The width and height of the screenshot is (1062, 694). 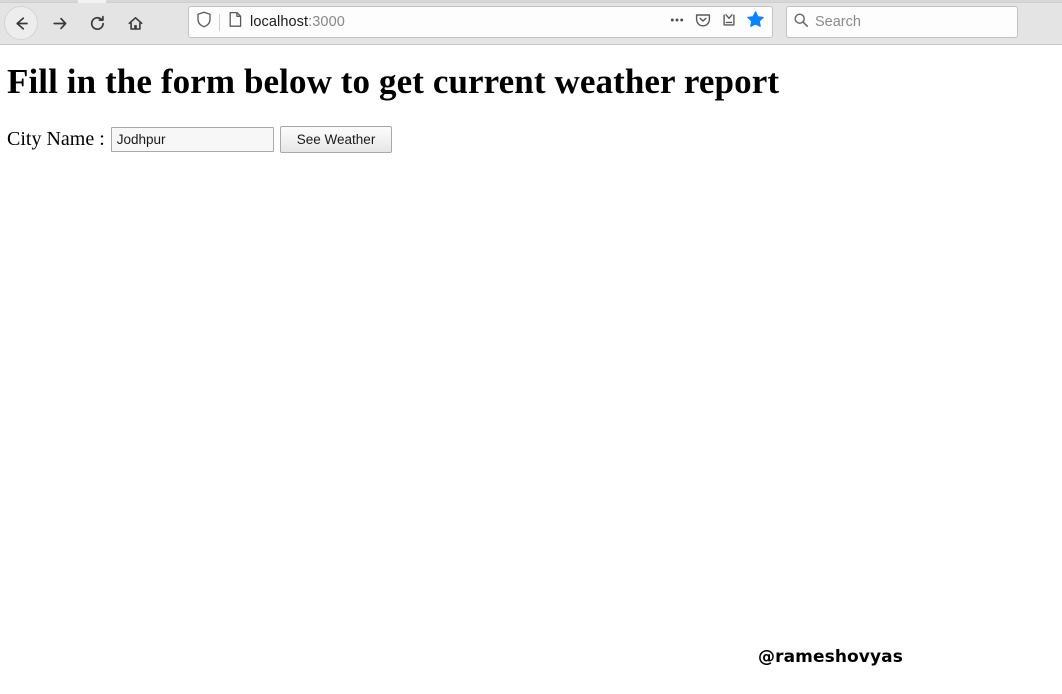 I want to click on reload-icon, so click(x=97, y=23).